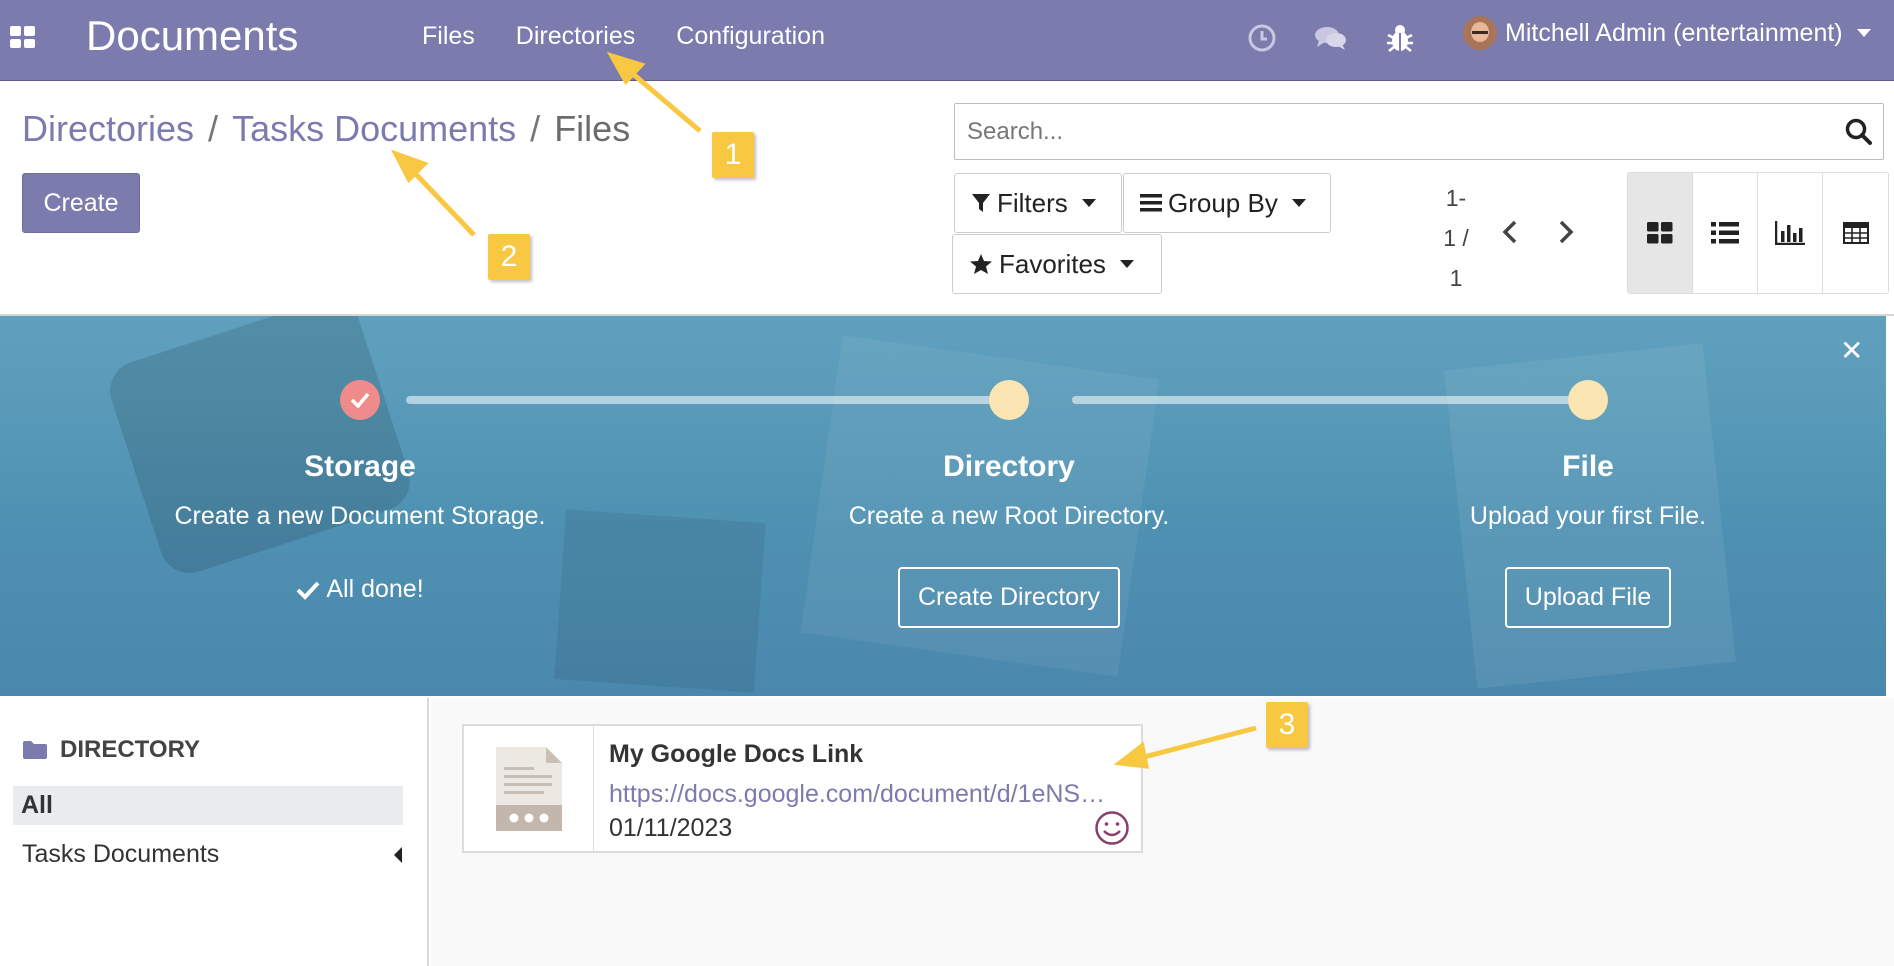 The width and height of the screenshot is (1894, 966). I want to click on step-file: File Upload your first File. Upload File, so click(1588, 539).